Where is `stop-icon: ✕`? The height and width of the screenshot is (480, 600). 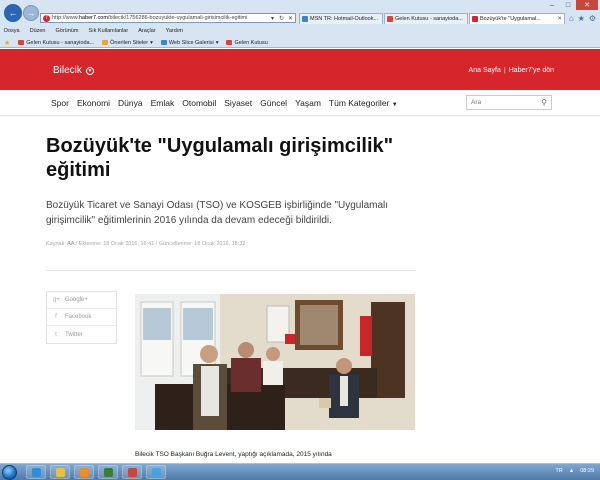 stop-icon: ✕ is located at coordinates (290, 18).